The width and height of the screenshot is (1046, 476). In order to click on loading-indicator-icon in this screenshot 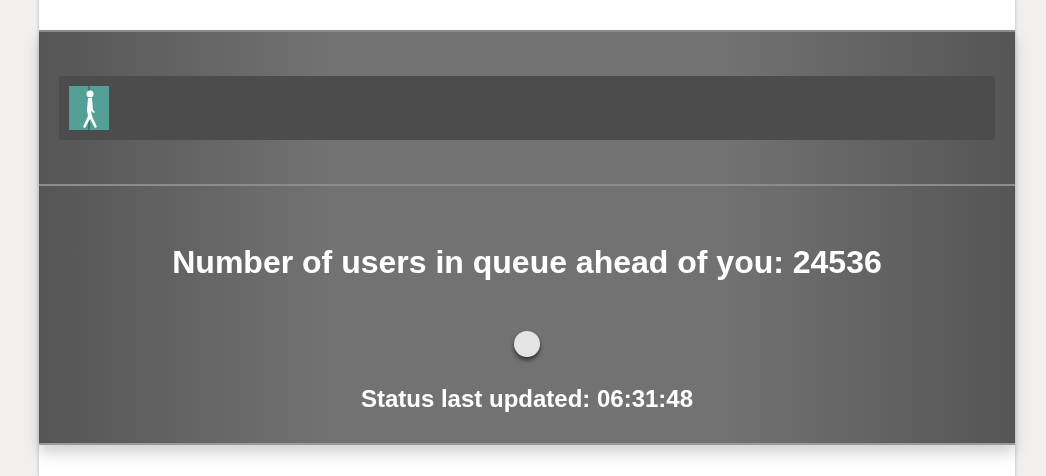, I will do `click(527, 344)`.